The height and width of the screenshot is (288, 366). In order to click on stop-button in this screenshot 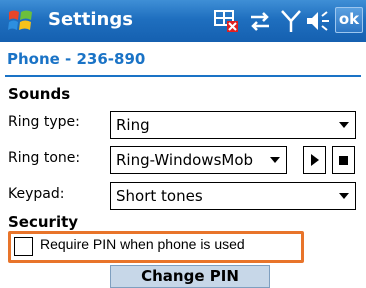, I will do `click(343, 160)`.